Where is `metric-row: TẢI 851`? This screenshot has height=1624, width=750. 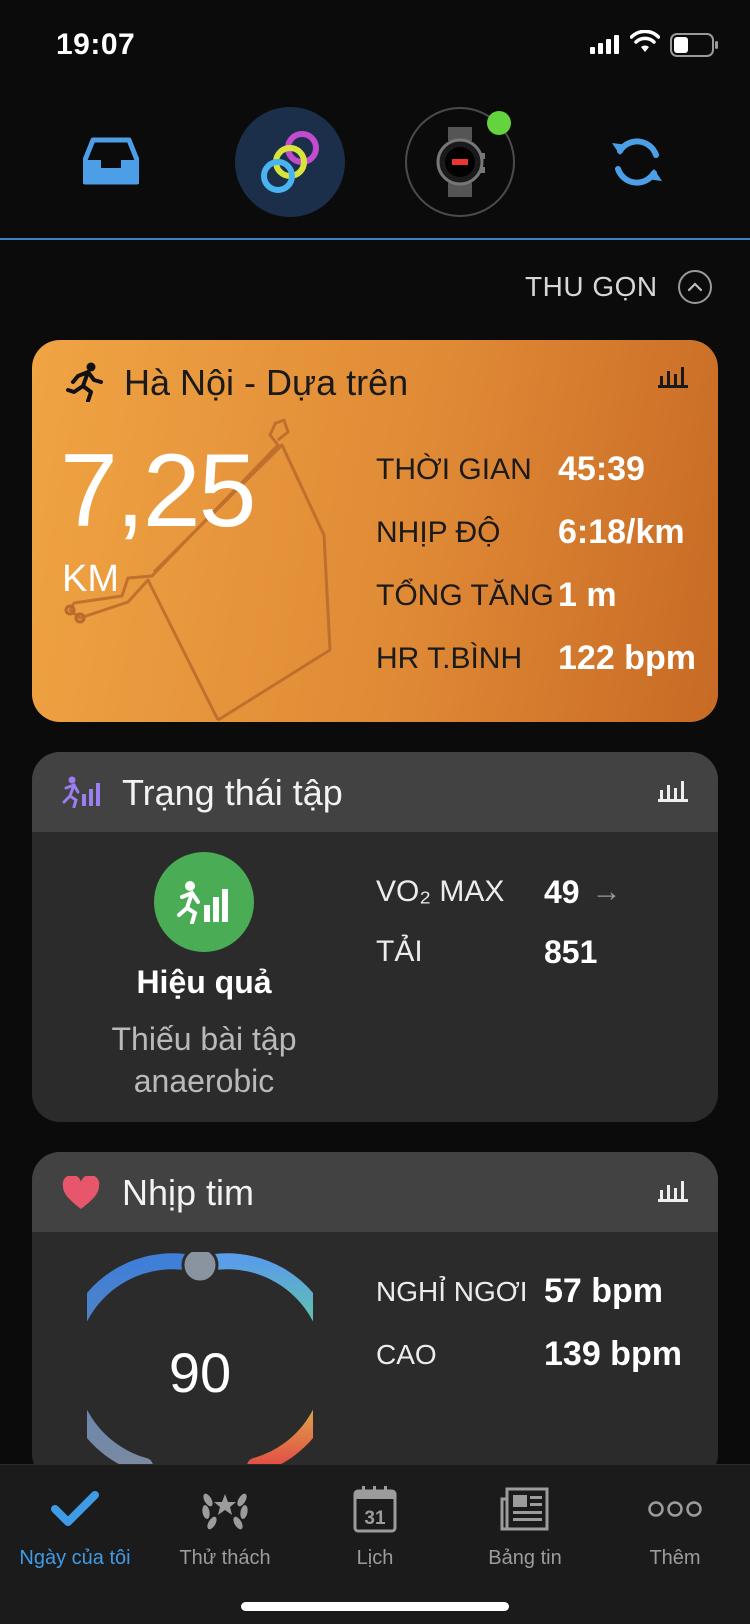 metric-row: TẢI 851 is located at coordinates (499, 952).